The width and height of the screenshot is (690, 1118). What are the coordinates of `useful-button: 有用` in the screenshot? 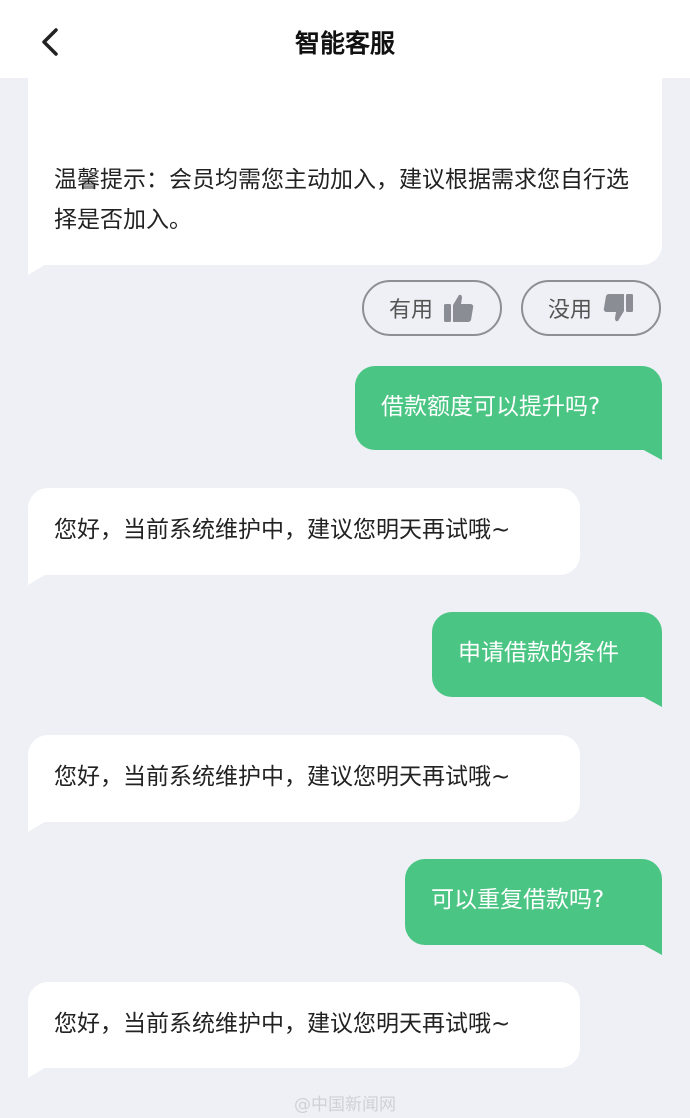 It's located at (432, 308).